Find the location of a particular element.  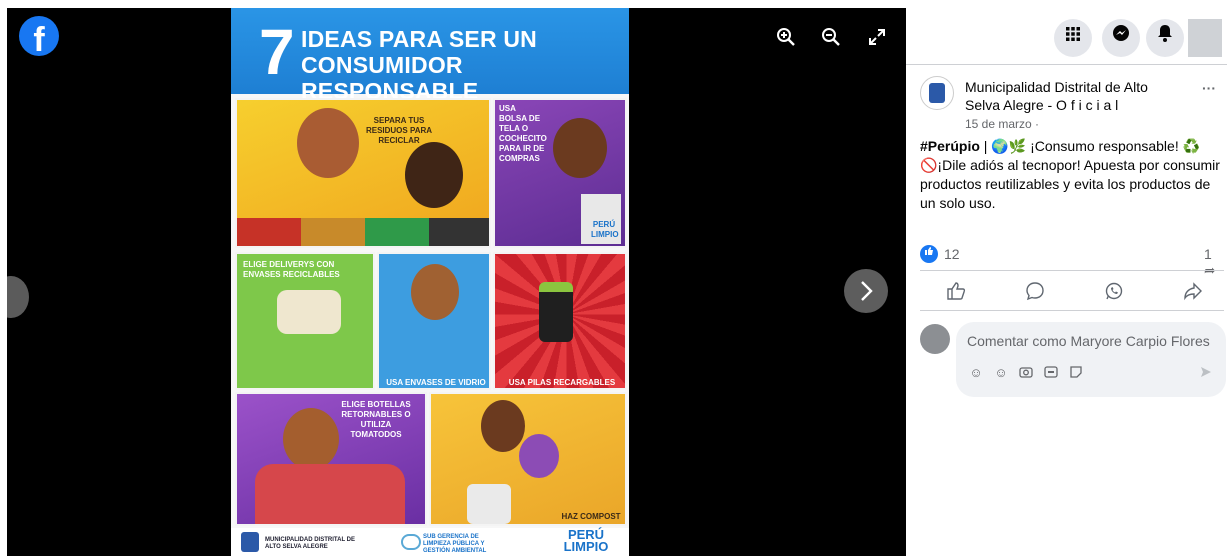

gardener-figure is located at coordinates (503, 426).